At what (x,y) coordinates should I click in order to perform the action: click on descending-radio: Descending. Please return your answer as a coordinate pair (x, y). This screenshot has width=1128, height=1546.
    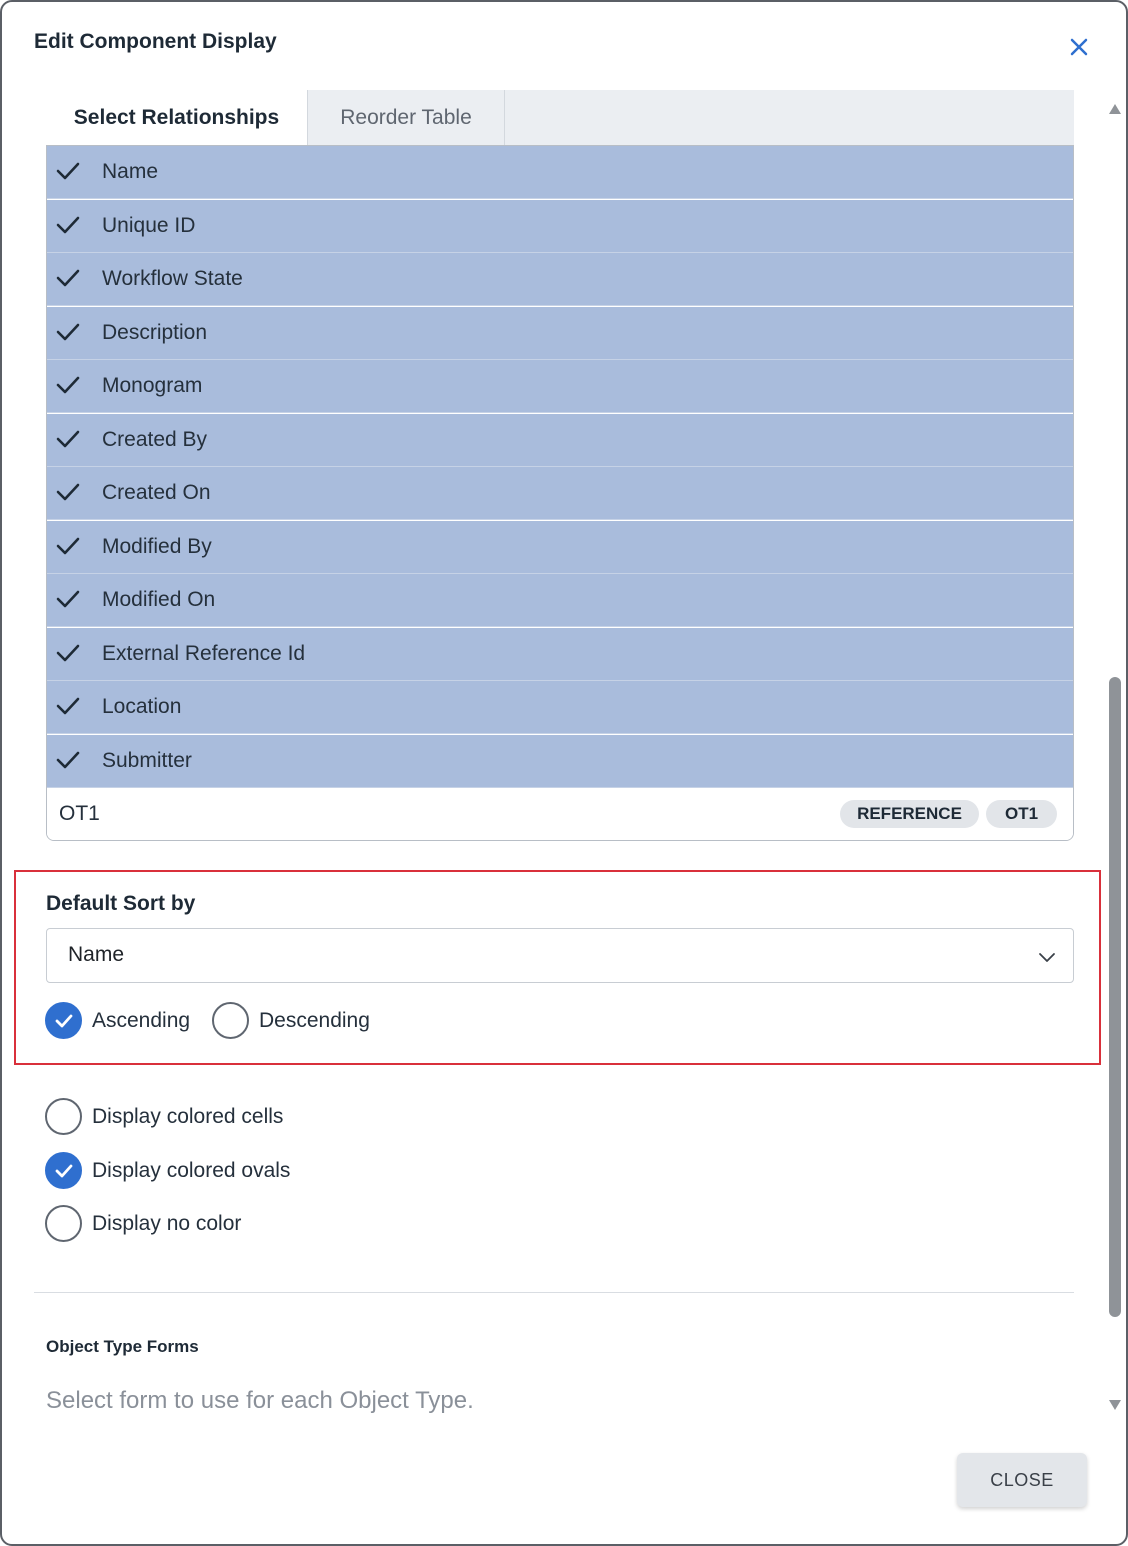
    Looking at the image, I should click on (291, 1020).